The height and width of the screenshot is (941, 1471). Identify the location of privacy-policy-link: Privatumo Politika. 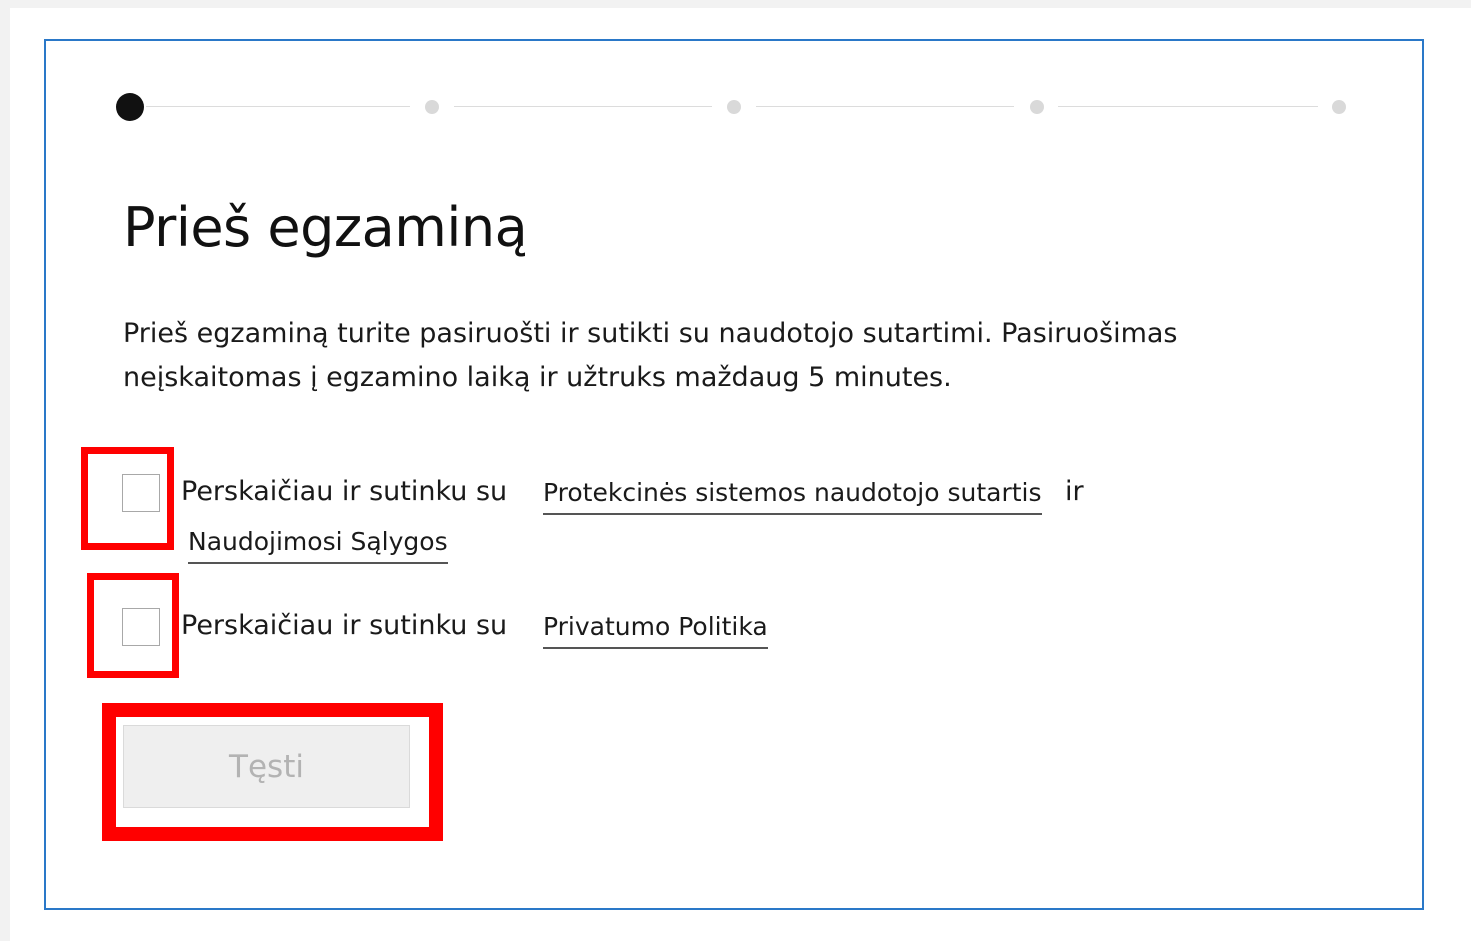
(655, 630).